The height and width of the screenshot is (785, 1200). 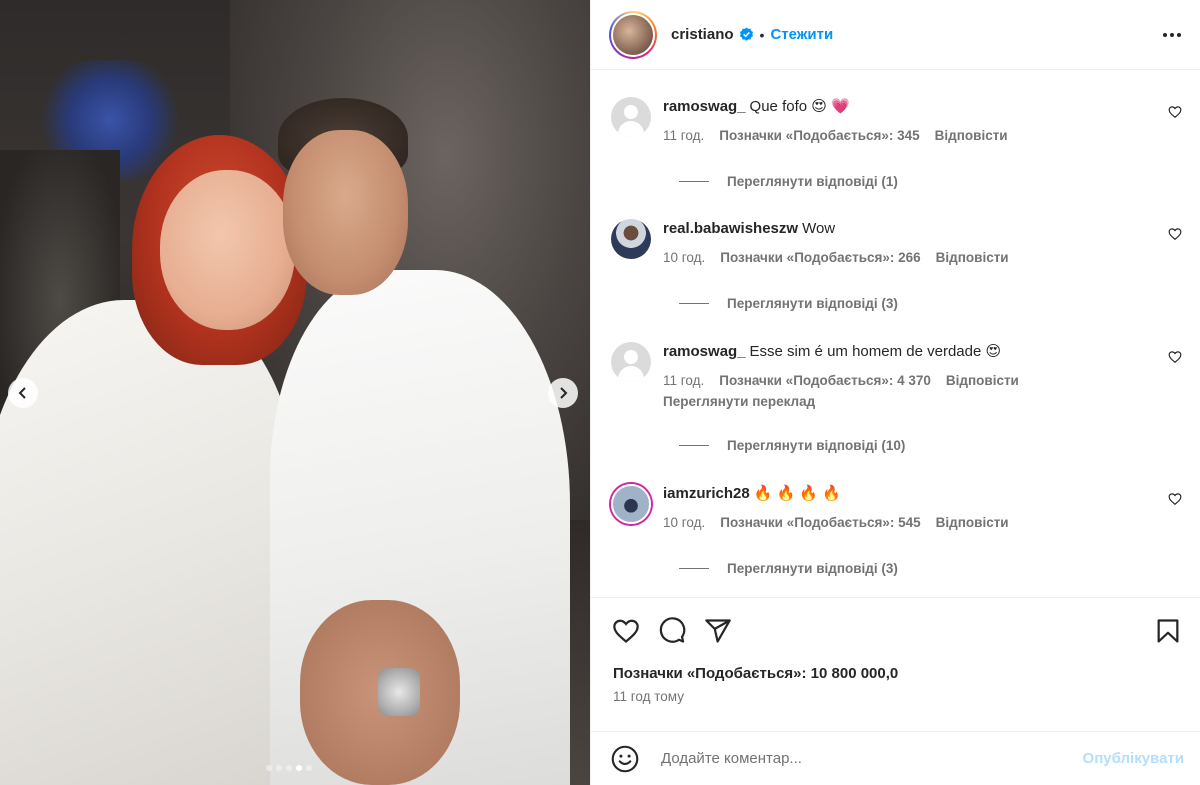 I want to click on comment-text: Wow, so click(x=819, y=228).